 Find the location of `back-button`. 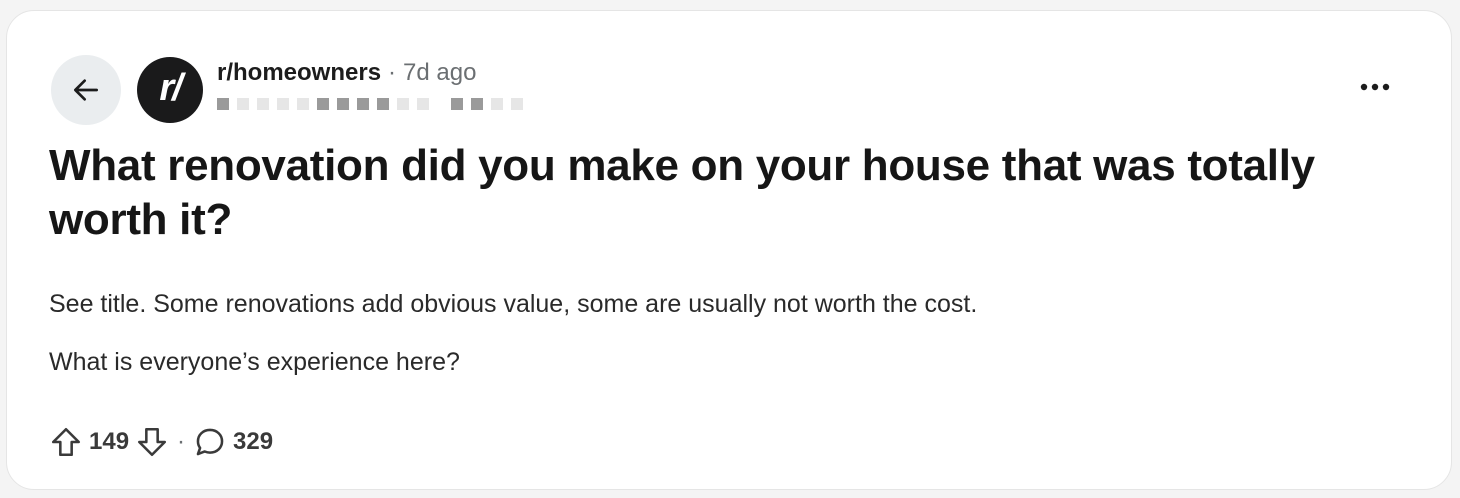

back-button is located at coordinates (86, 90).